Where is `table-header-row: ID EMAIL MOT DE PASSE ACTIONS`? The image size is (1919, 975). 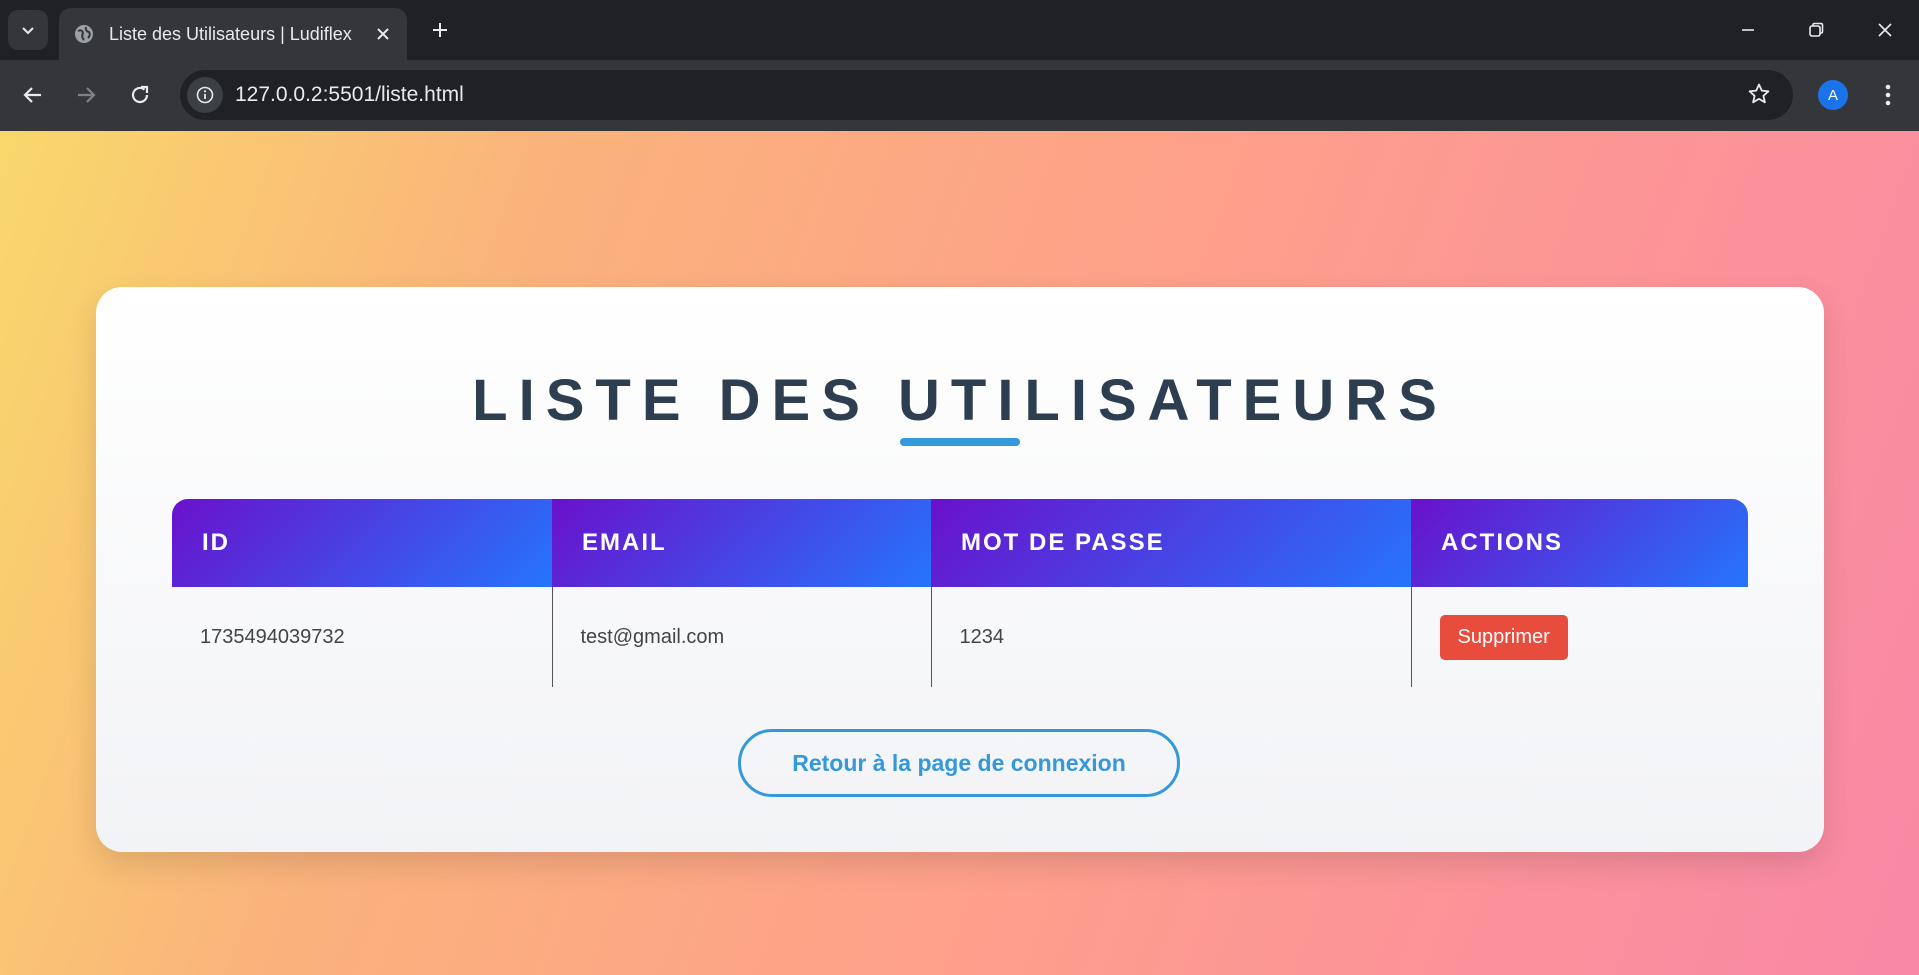
table-header-row: ID EMAIL MOT DE PASSE ACTIONS is located at coordinates (960, 543).